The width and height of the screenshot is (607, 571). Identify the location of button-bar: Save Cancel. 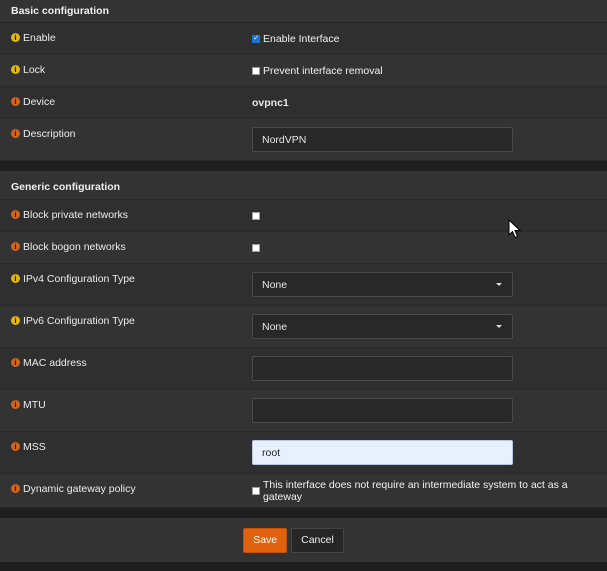
(303, 540).